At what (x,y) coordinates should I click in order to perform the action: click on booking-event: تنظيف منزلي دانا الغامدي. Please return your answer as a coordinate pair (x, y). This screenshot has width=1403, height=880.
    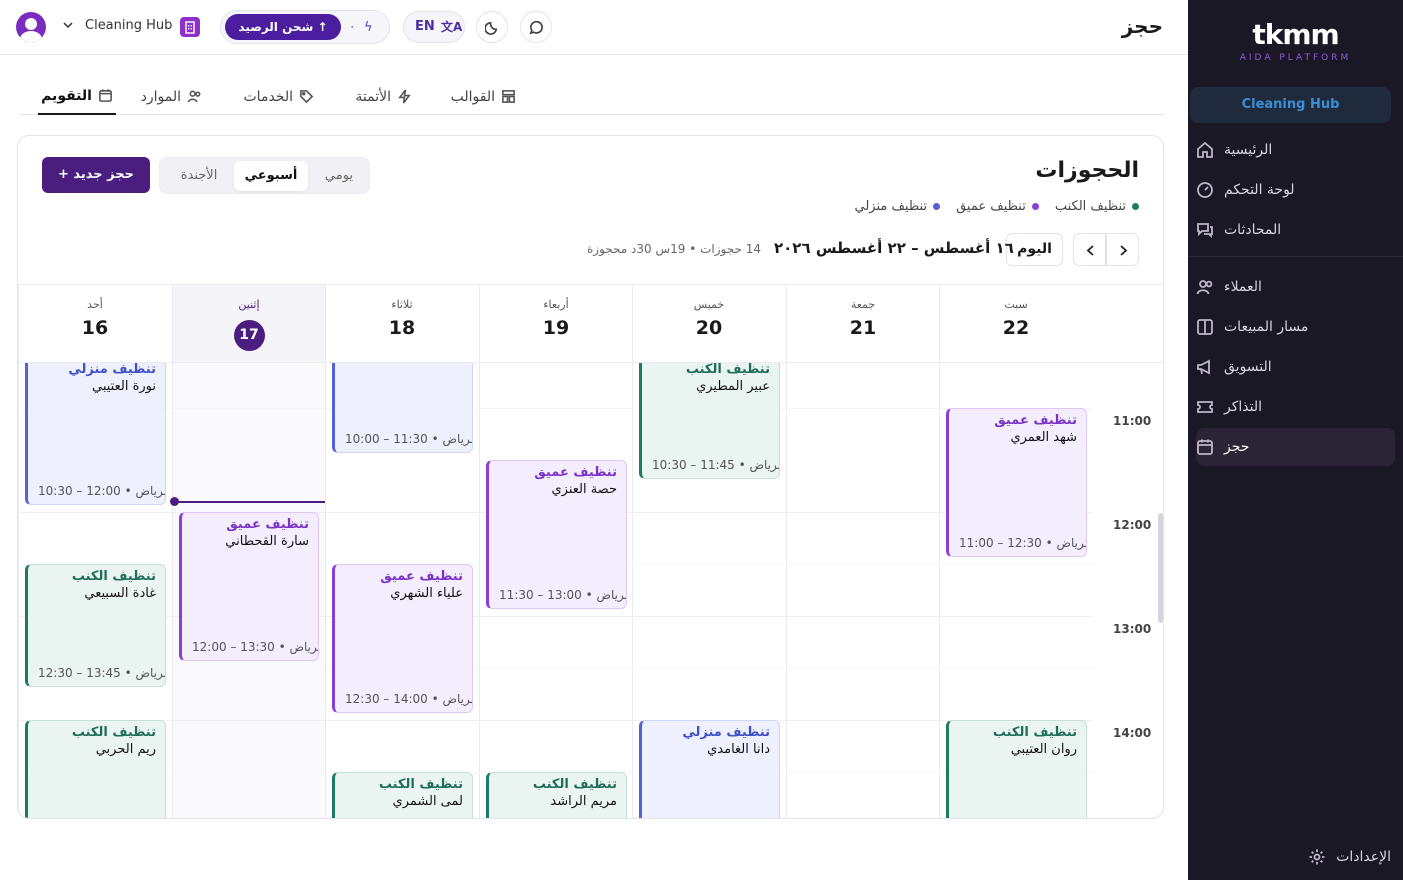
    Looking at the image, I should click on (709, 769).